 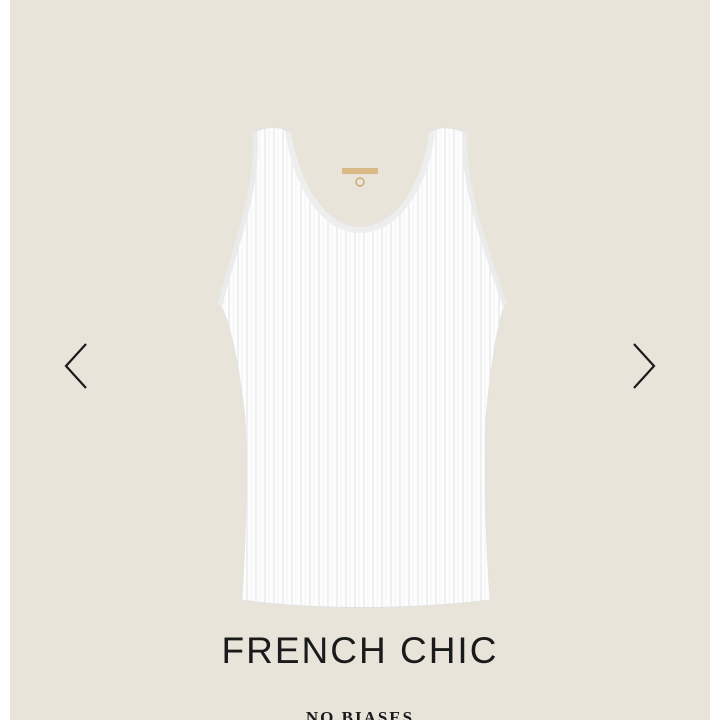 What do you see at coordinates (360, 714) in the screenshot?
I see `product-subtitle: NO BIASES` at bounding box center [360, 714].